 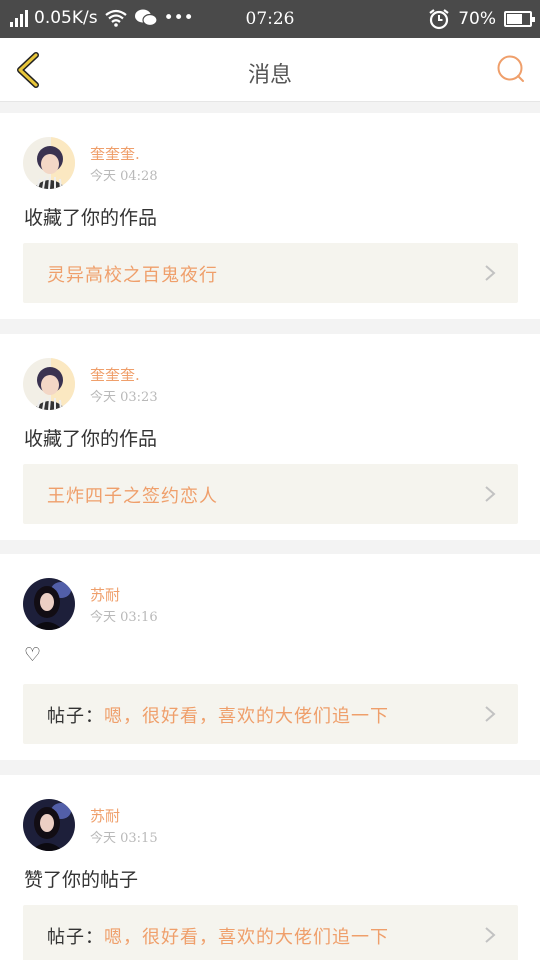 What do you see at coordinates (270, 494) in the screenshot?
I see `referenced-work: 王炸四子之签约恋人` at bounding box center [270, 494].